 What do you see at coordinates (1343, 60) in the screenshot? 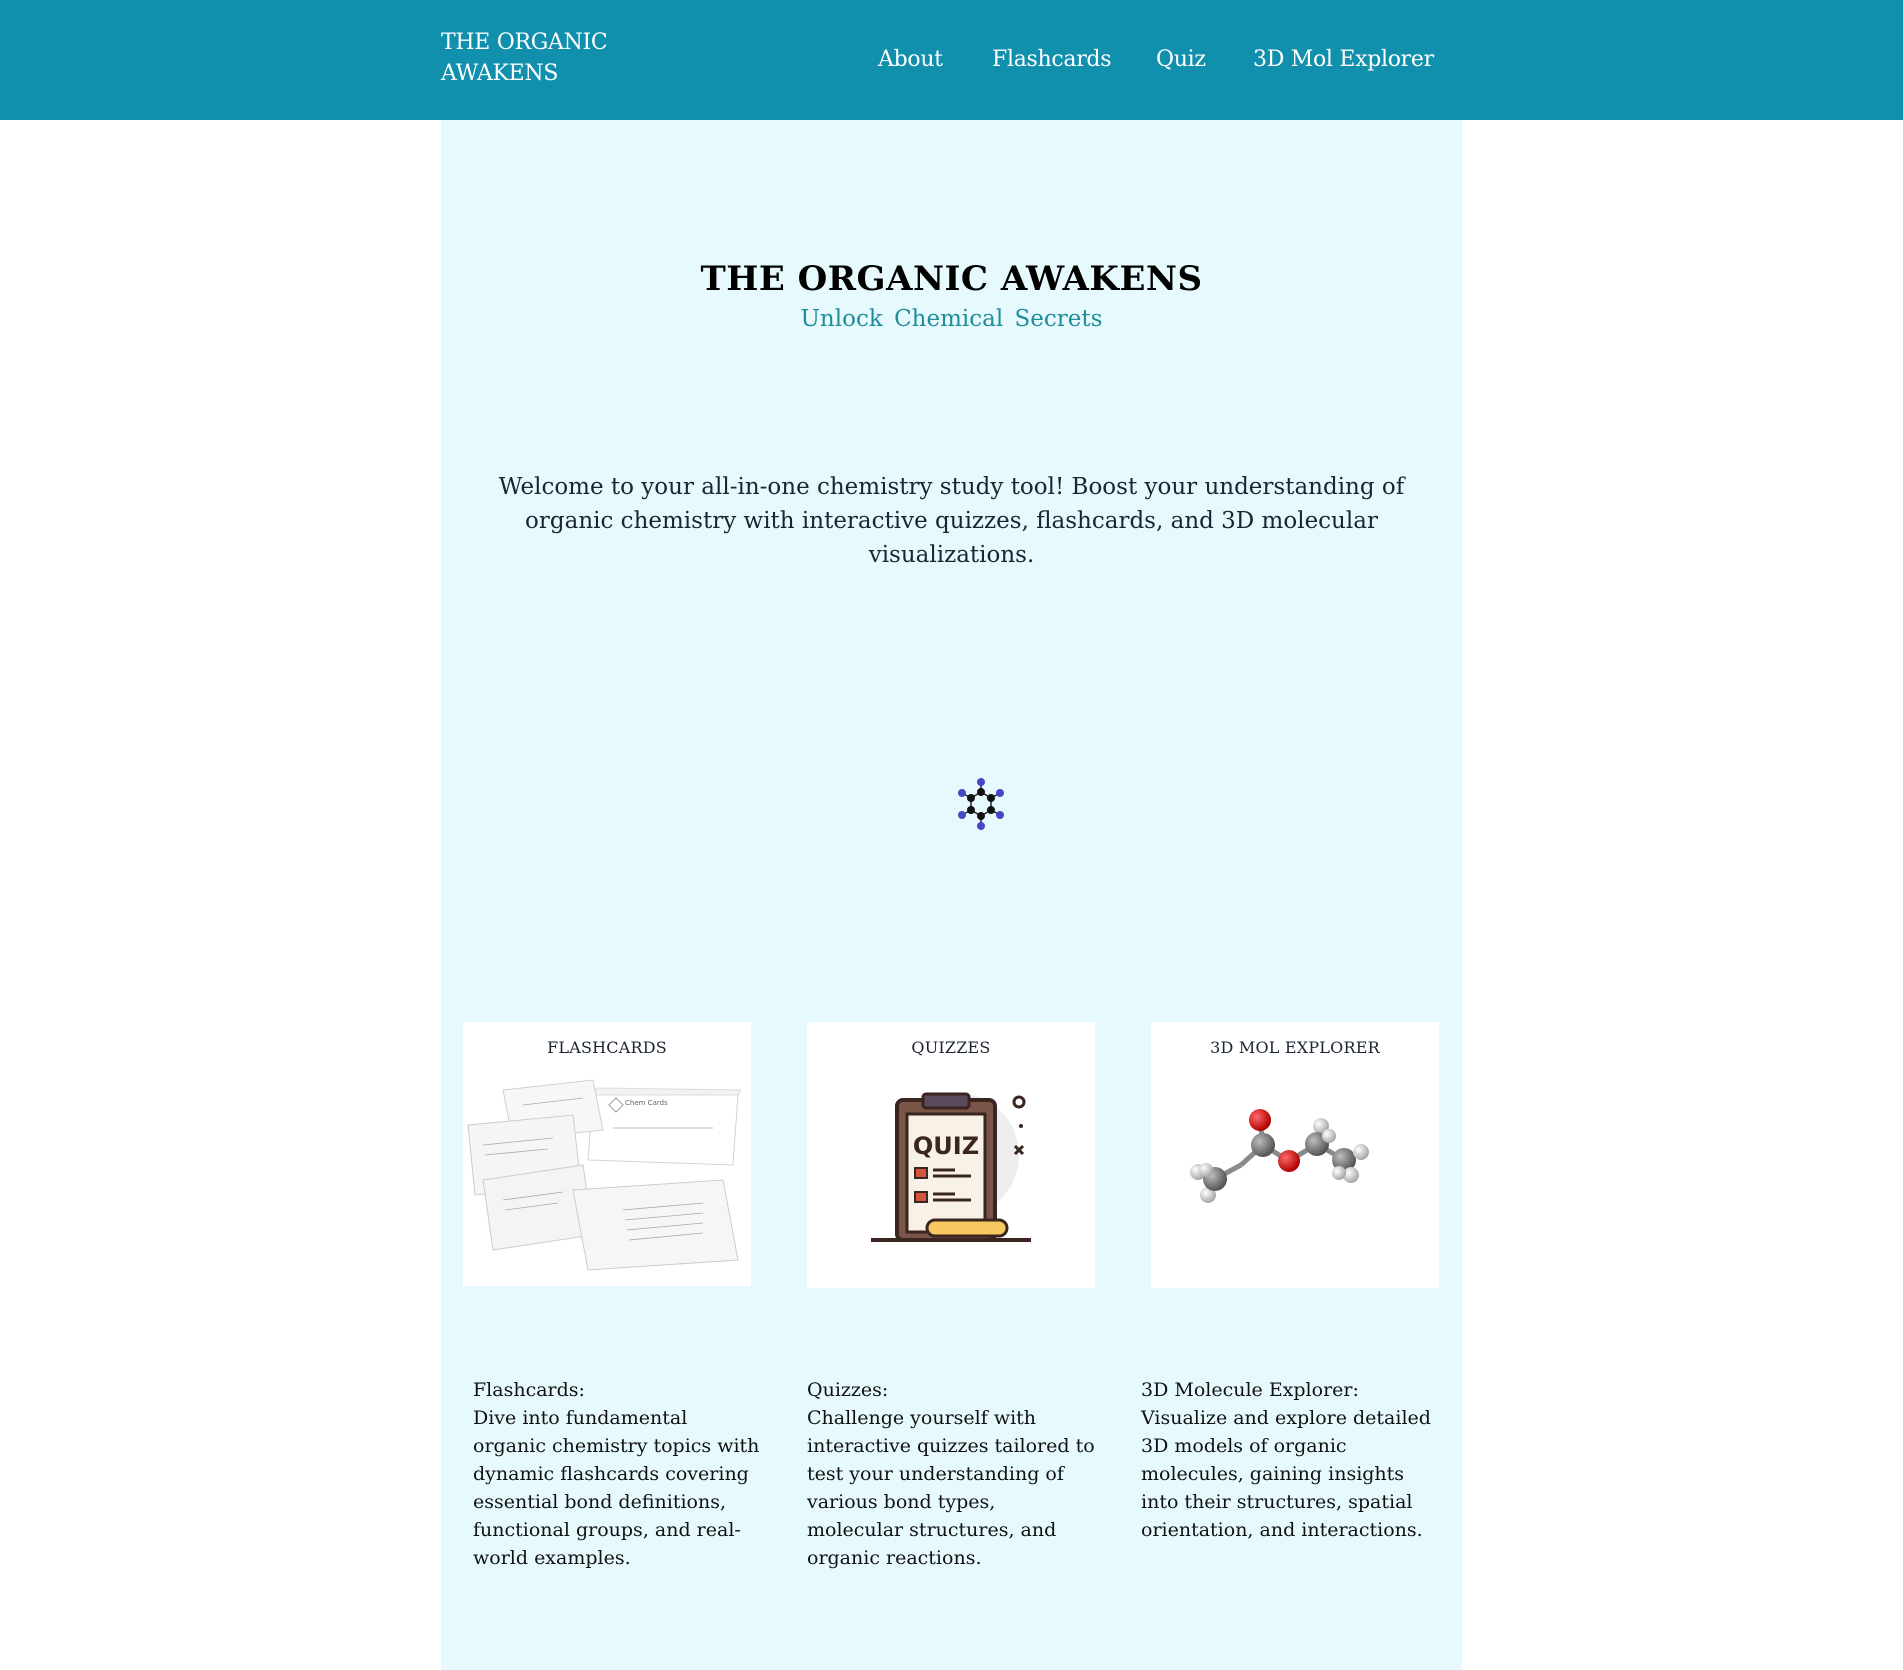
I see `nav-link-3d-mol-explorer: 3D Mol Explorer` at bounding box center [1343, 60].